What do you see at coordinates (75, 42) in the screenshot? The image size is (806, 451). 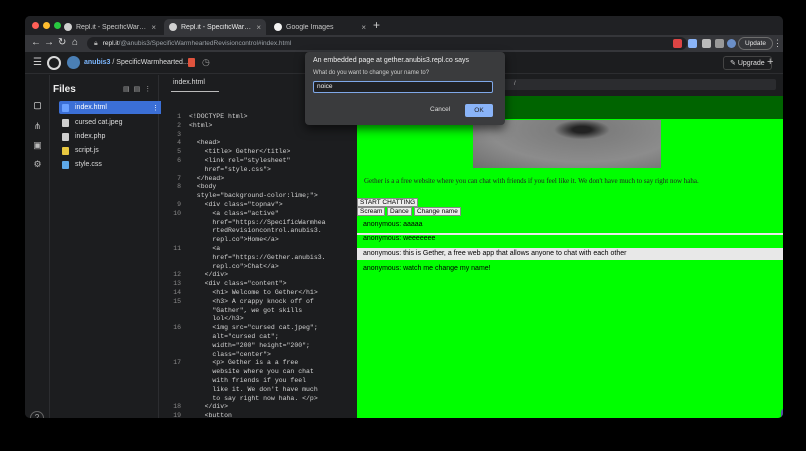 I see `home-icon: ⌂` at bounding box center [75, 42].